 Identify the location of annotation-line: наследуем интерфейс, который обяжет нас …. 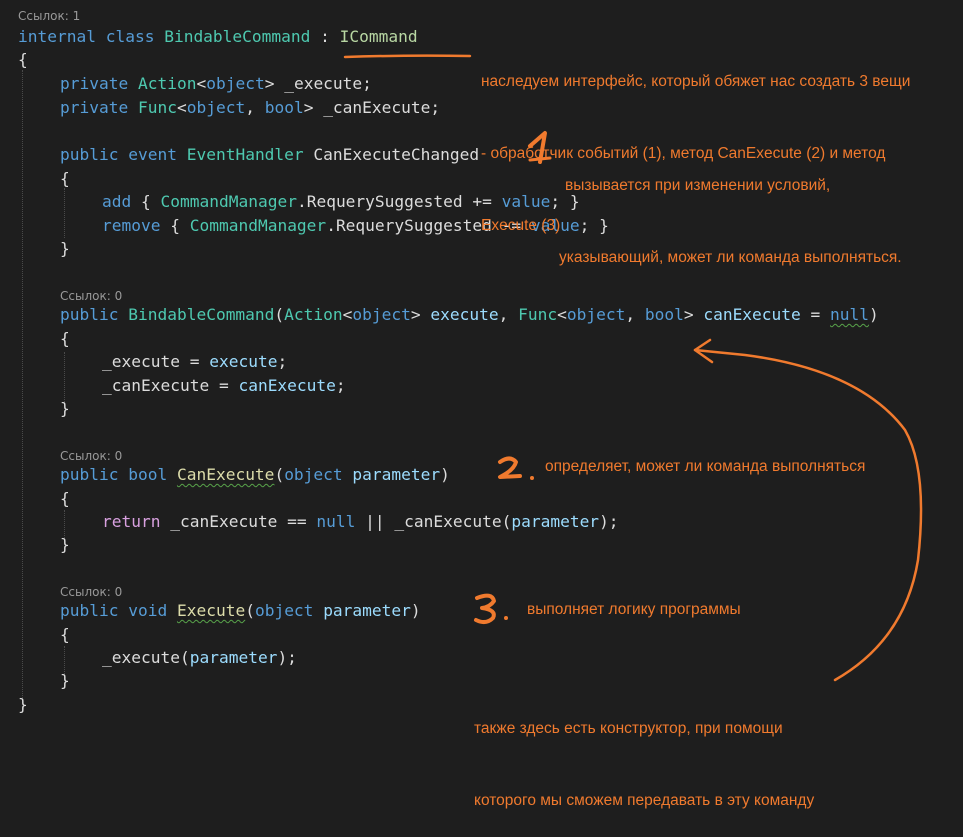
(696, 81).